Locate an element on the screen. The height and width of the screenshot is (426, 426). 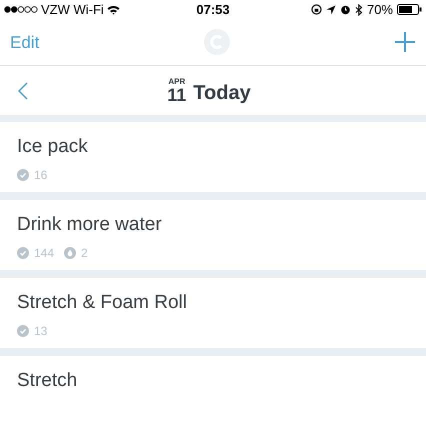
stat-count: 13 is located at coordinates (41, 331).